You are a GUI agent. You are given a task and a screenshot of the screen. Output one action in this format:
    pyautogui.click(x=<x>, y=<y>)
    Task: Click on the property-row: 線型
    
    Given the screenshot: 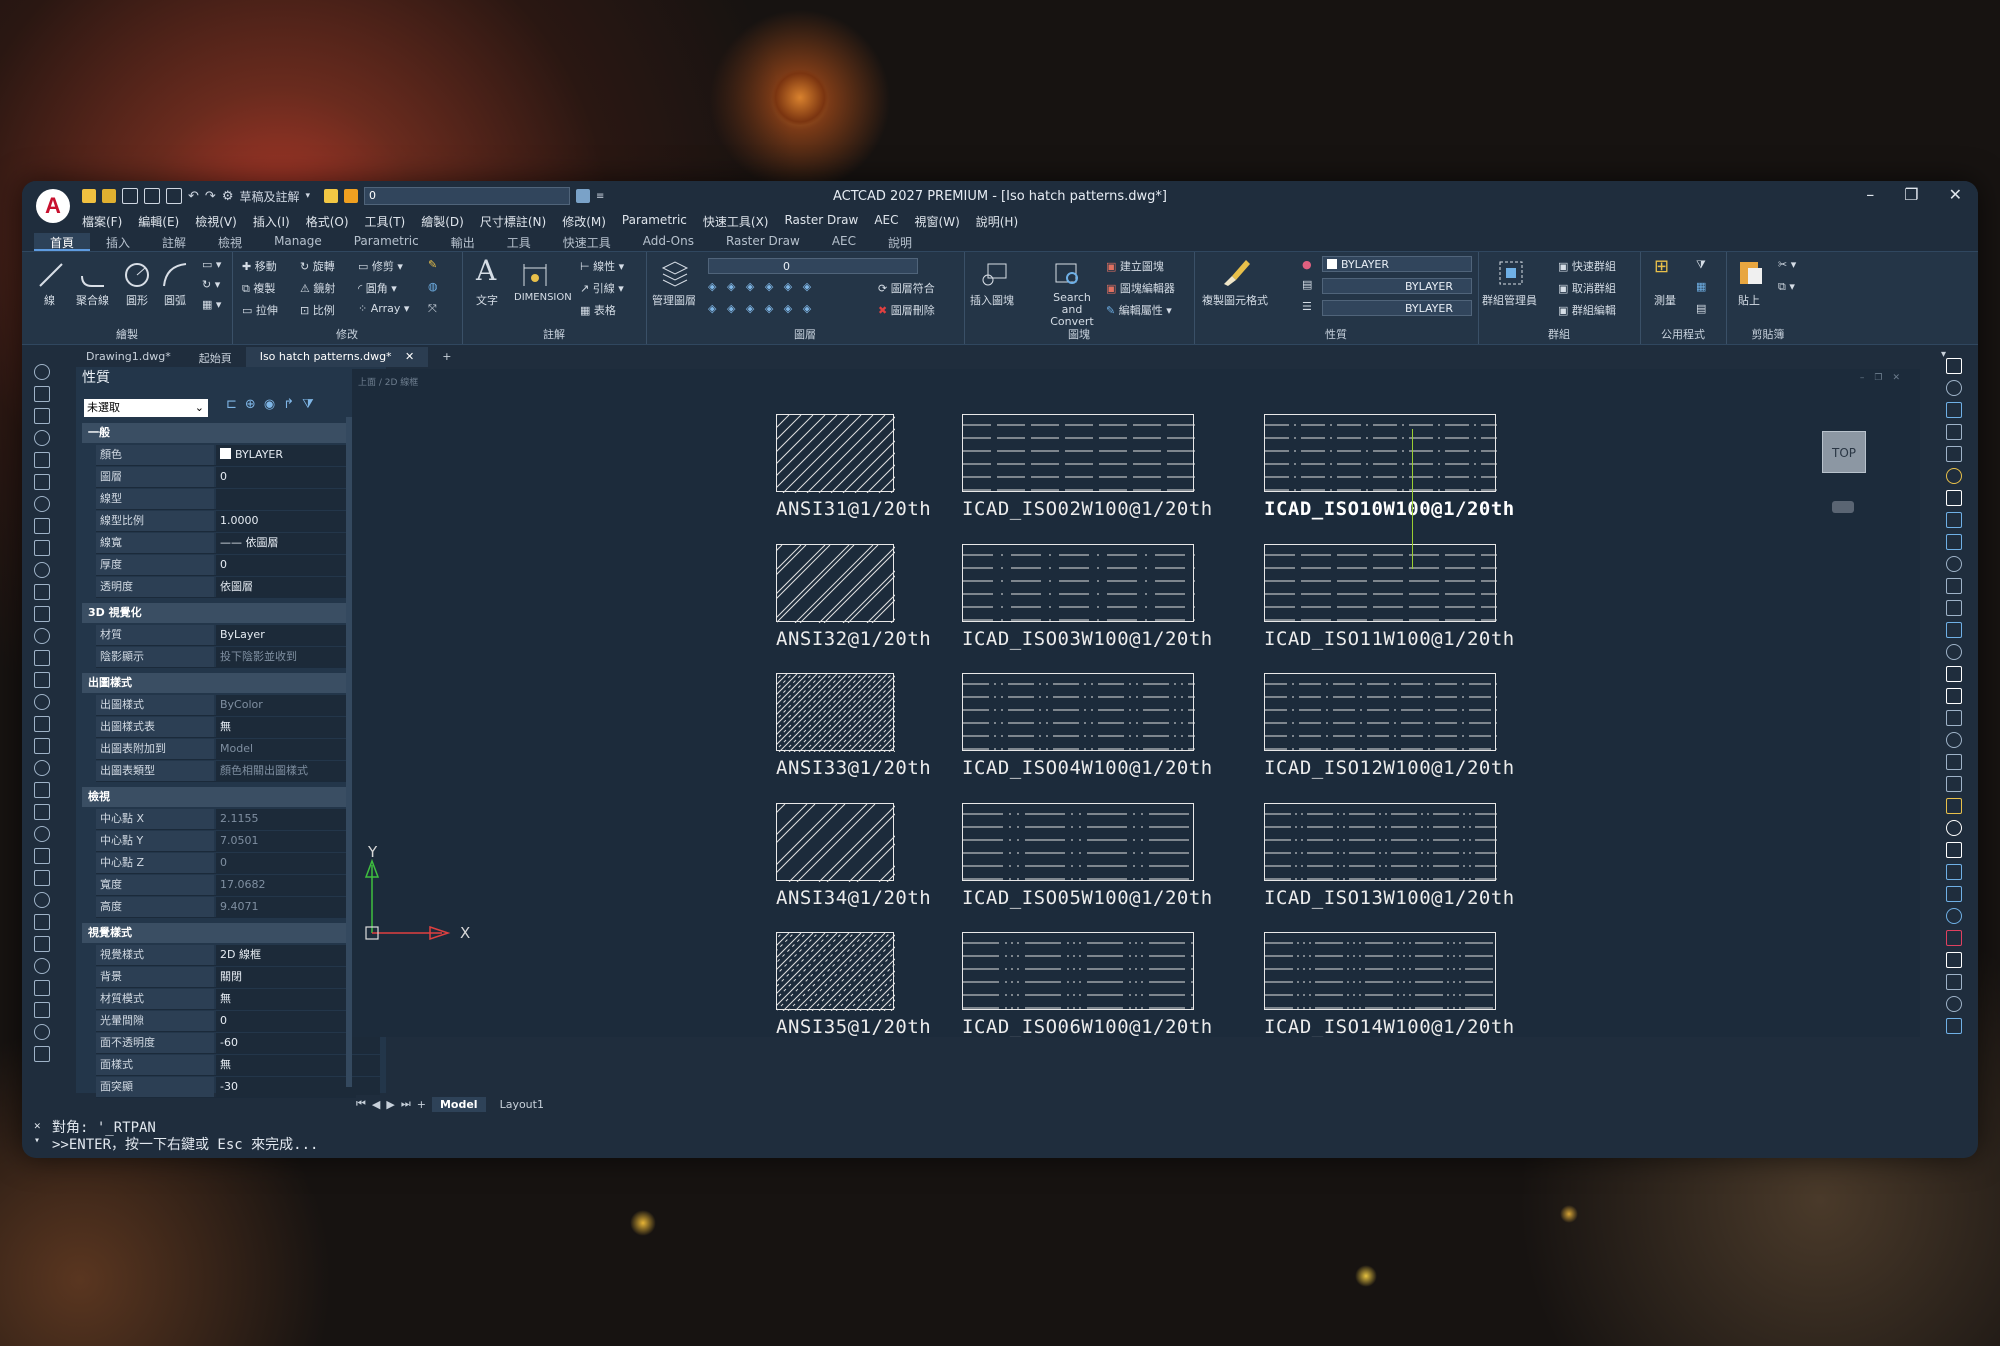 What is the action you would take?
    pyautogui.click(x=238, y=499)
    